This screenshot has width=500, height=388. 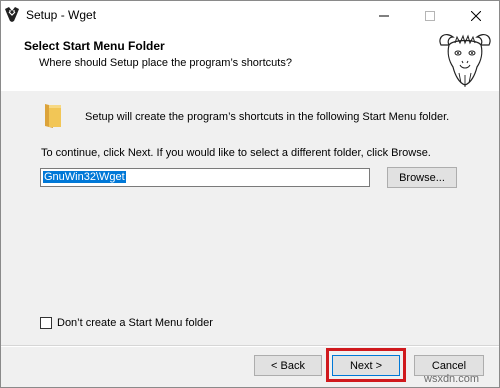 I want to click on folder-value: GnuWin32\Wget, so click(x=84, y=177).